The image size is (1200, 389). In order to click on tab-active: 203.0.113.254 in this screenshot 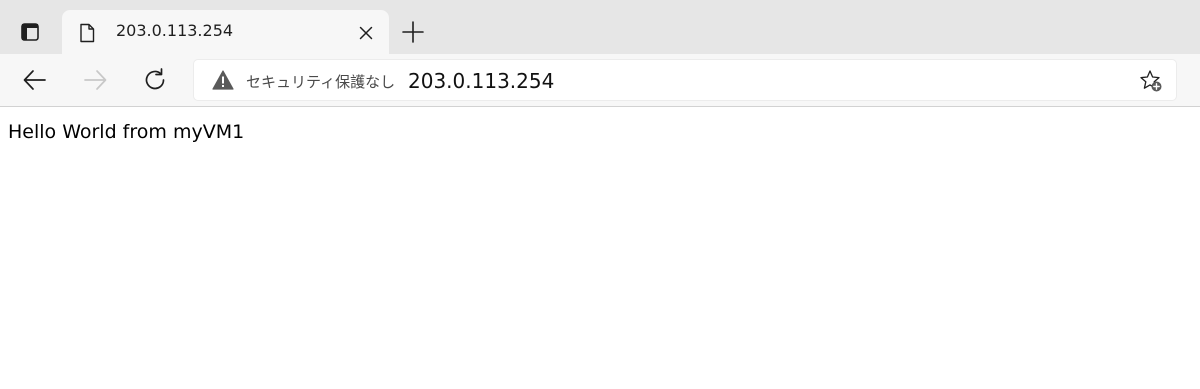, I will do `click(225, 32)`.